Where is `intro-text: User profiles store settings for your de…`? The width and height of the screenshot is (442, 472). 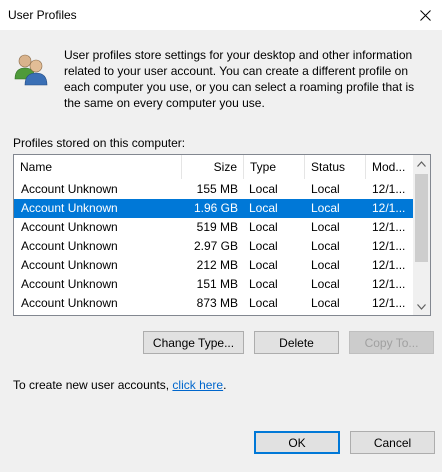
intro-text: User profiles store settings for your de… is located at coordinates (239, 79).